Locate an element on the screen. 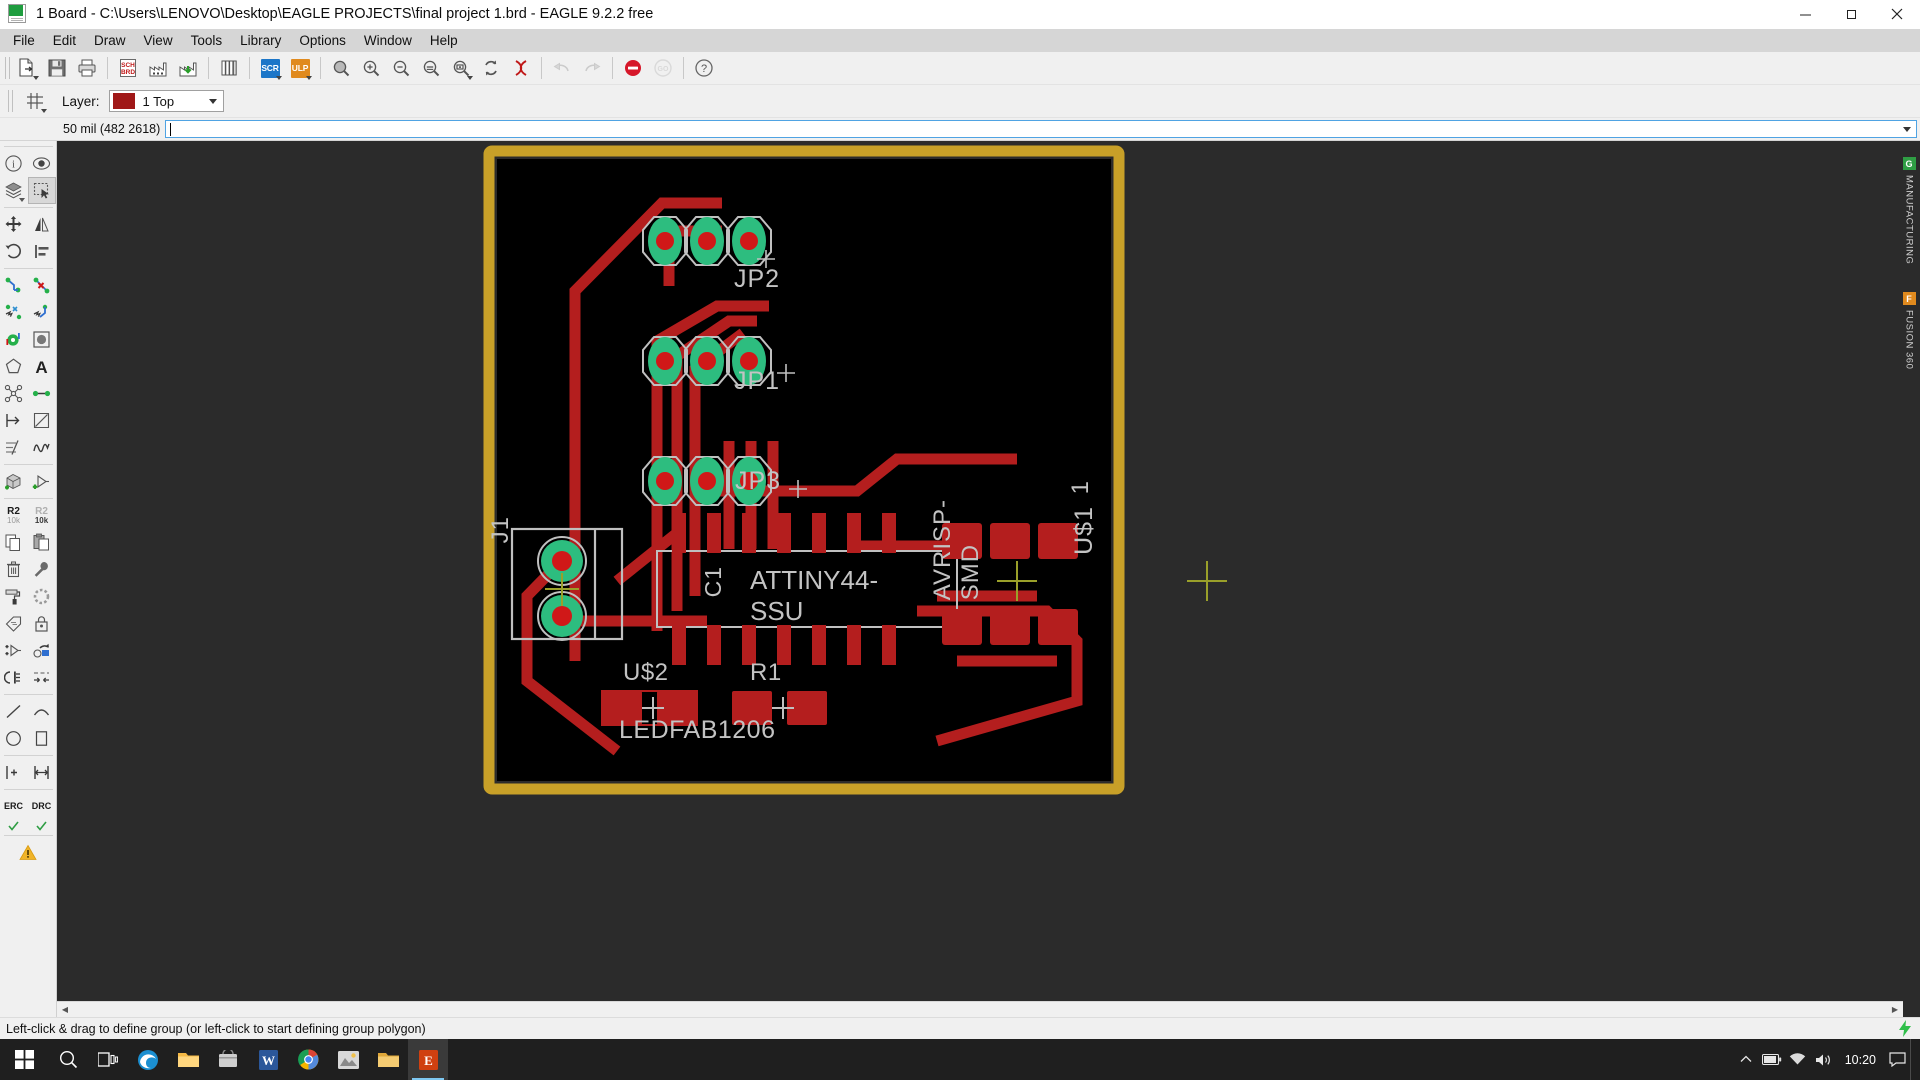 This screenshot has height=1080, width=1920. rect-tool is located at coordinates (42, 738).